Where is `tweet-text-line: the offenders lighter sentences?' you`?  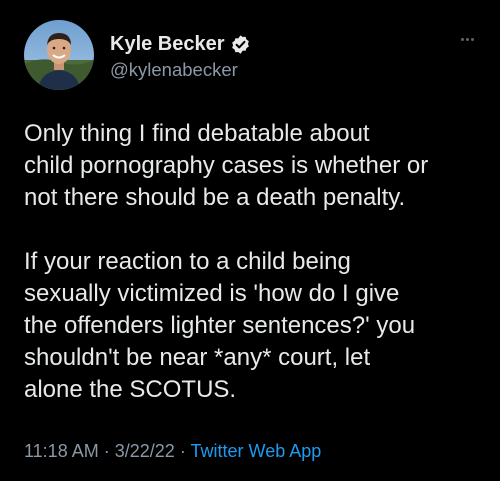
tweet-text-line: the offenders lighter sentences?' you is located at coordinates (220, 325).